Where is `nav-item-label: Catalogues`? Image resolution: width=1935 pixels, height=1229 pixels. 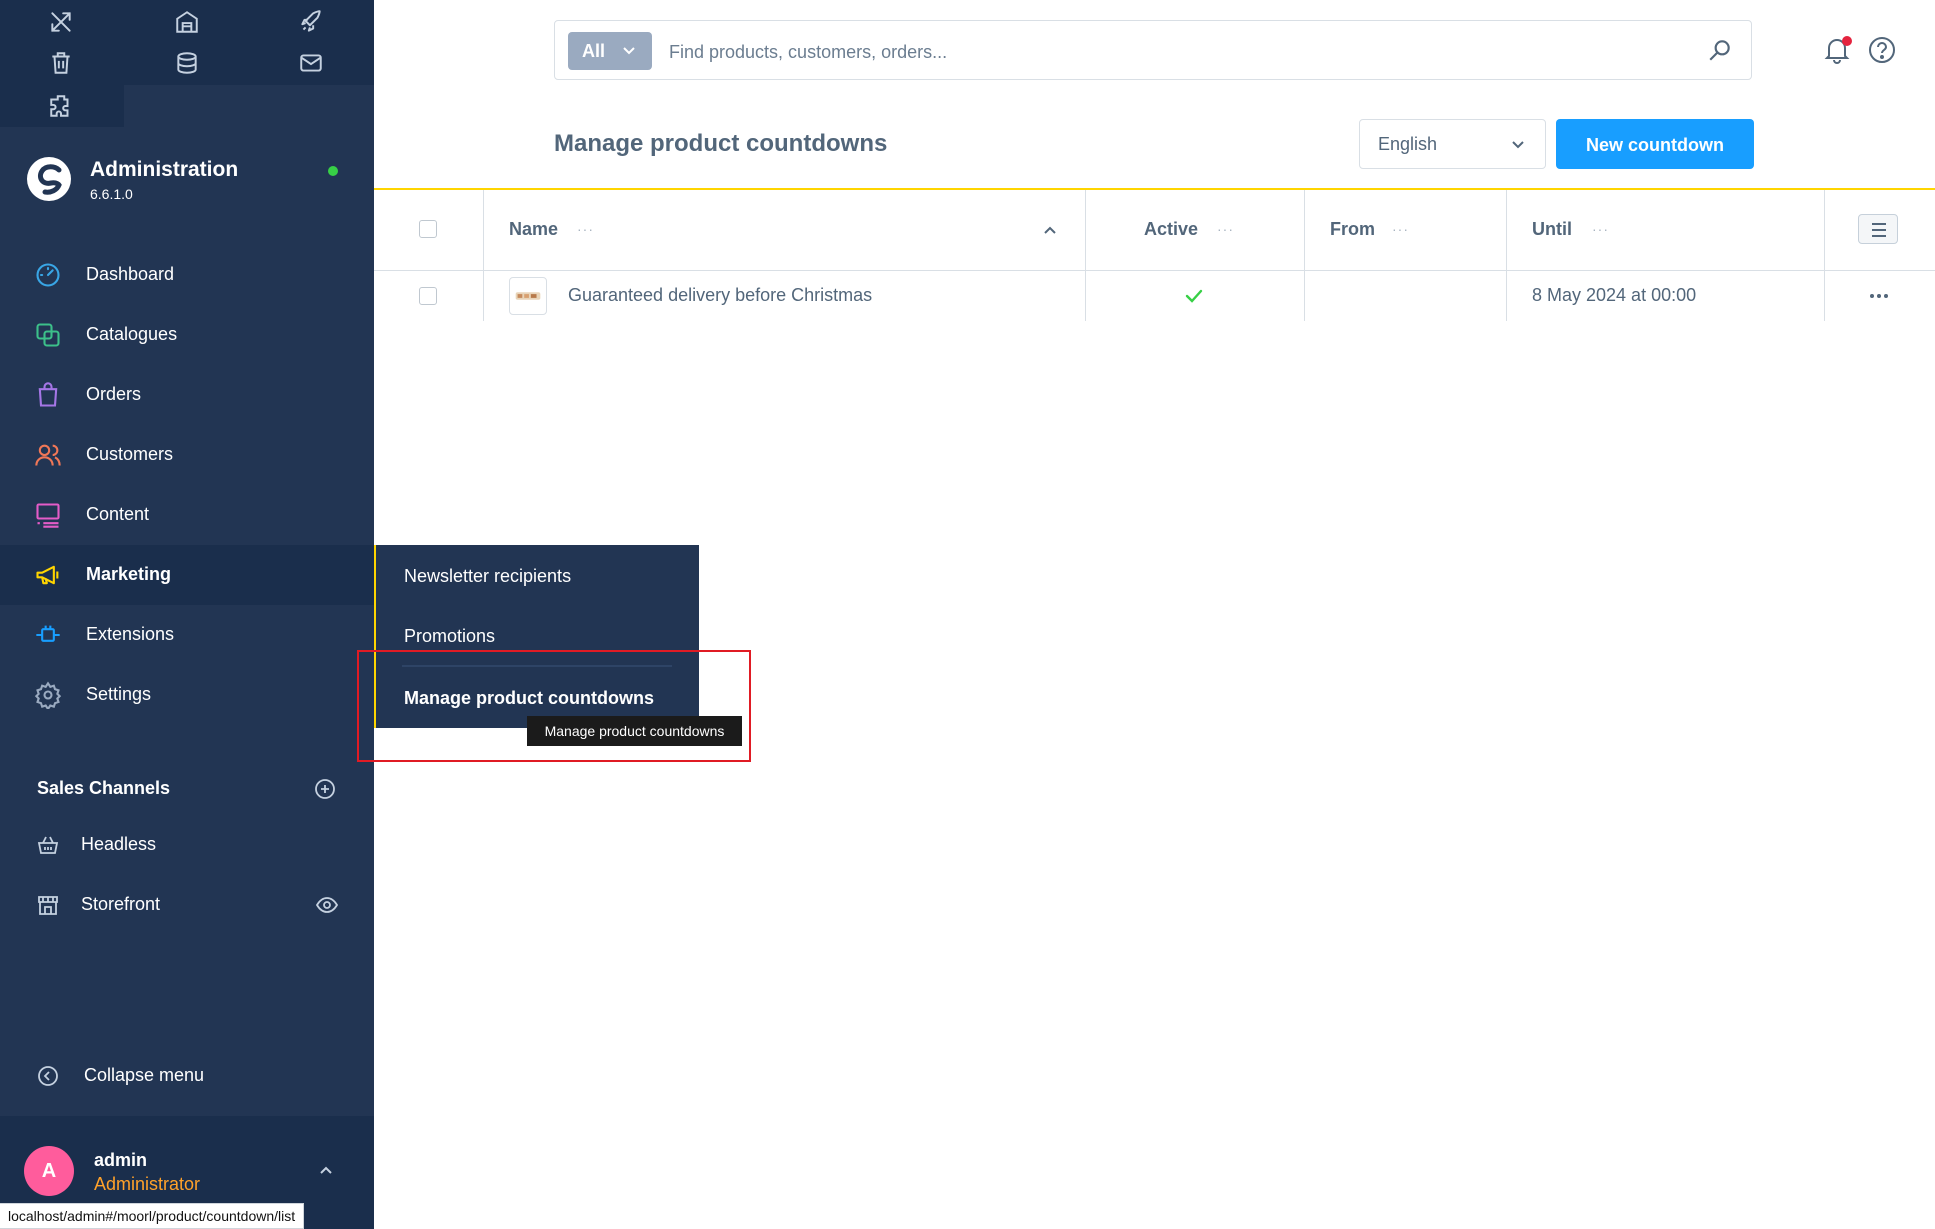 nav-item-label: Catalogues is located at coordinates (132, 334).